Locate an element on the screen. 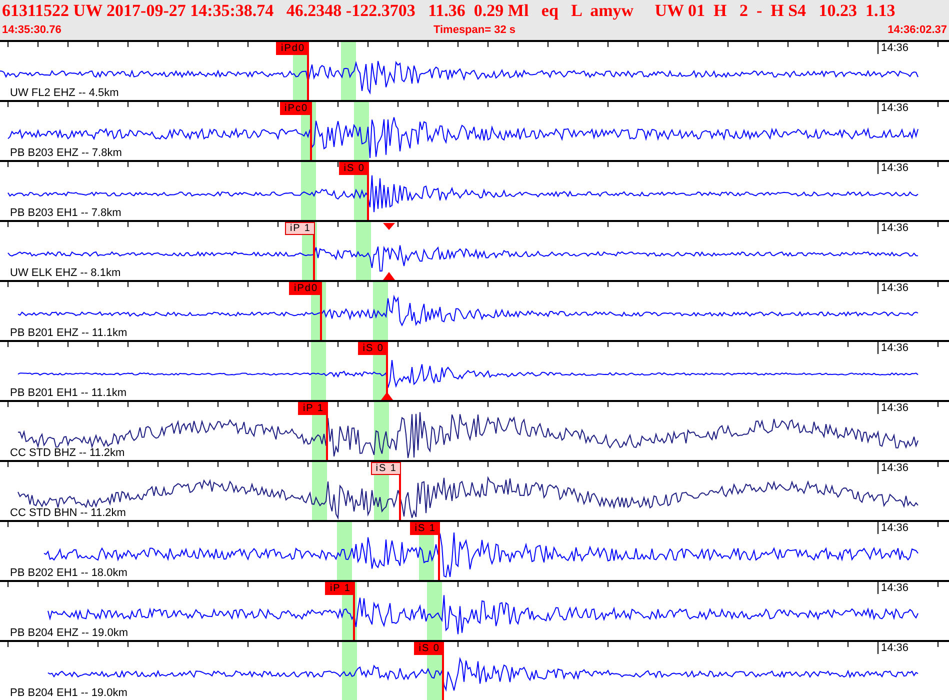 The width and height of the screenshot is (949, 700). station-label: PB B204 EH1 -- 19.0km is located at coordinates (69, 693).